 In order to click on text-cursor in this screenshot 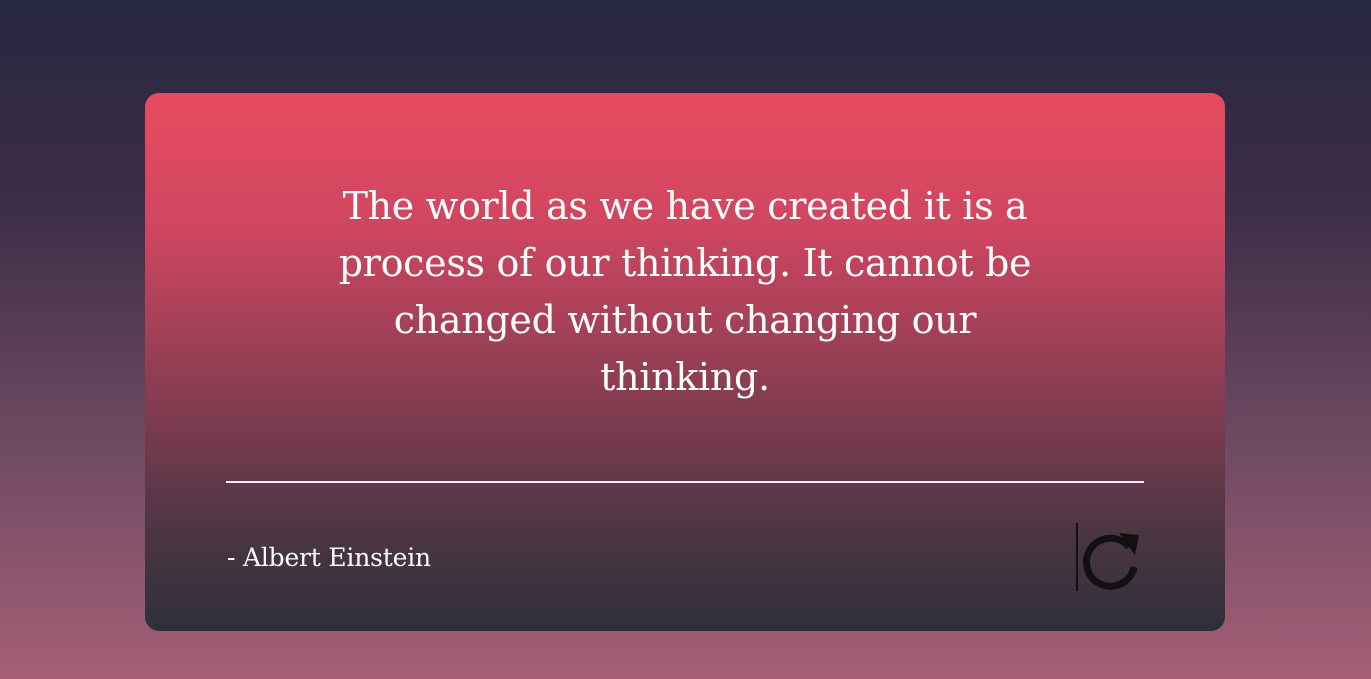, I will do `click(1077, 557)`.